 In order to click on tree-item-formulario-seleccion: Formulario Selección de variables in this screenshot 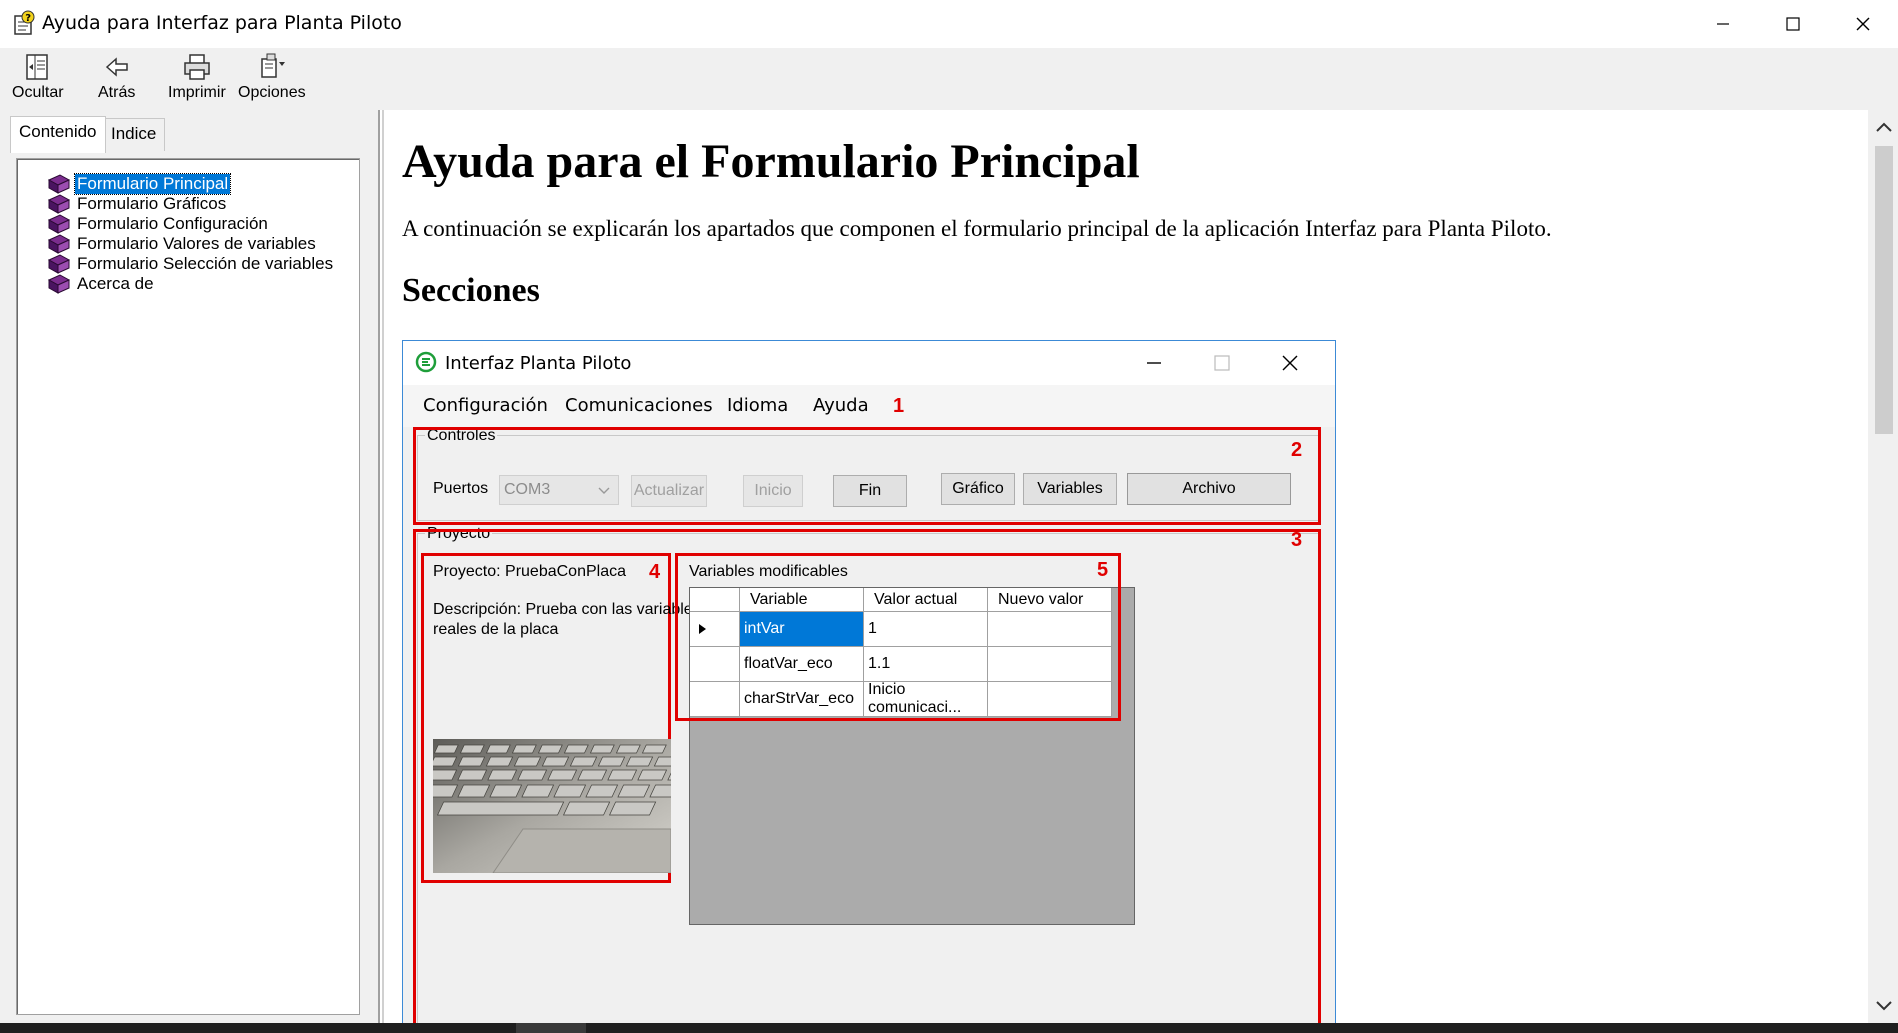, I will do `click(191, 264)`.